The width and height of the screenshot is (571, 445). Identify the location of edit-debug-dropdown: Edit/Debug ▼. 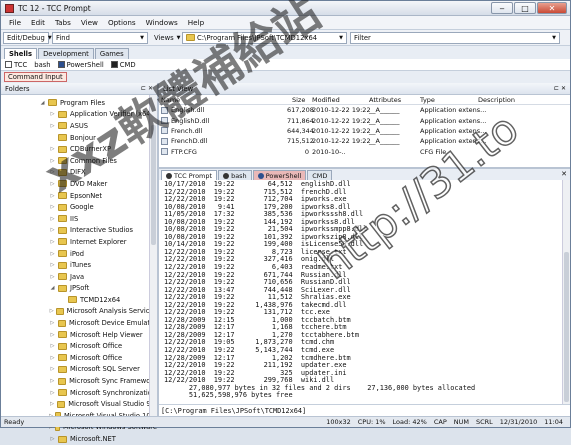
(27, 37).